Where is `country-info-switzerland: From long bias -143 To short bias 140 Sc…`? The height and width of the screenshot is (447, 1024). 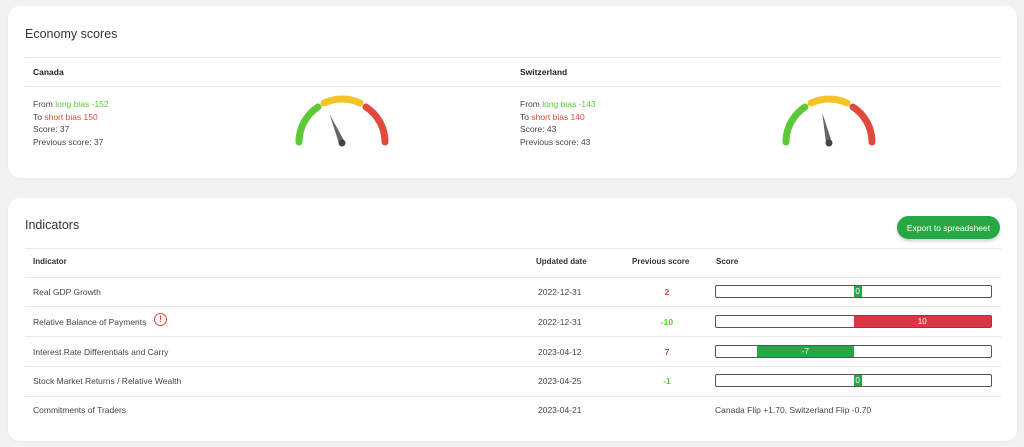 country-info-switzerland: From long bias -143 To short bias 140 Sc… is located at coordinates (558, 123).